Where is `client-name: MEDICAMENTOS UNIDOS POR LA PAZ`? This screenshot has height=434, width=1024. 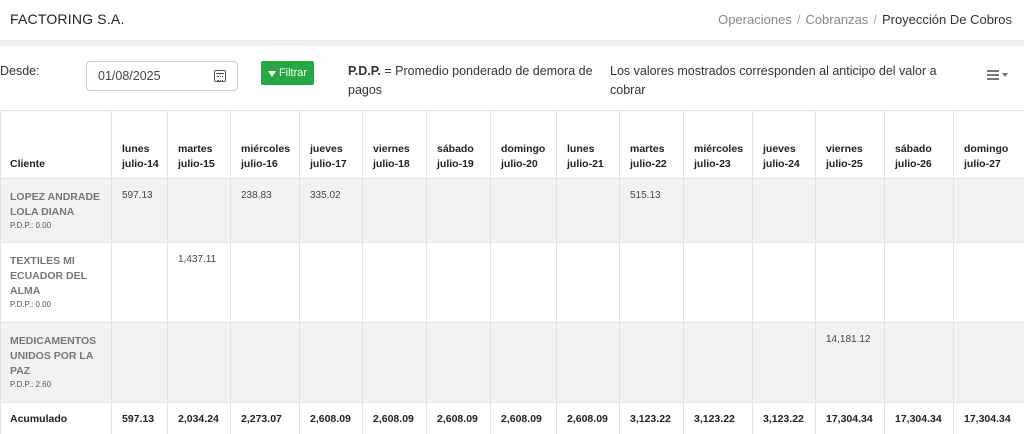 client-name: MEDICAMENTOS UNIDOS POR LA PAZ is located at coordinates (53, 356).